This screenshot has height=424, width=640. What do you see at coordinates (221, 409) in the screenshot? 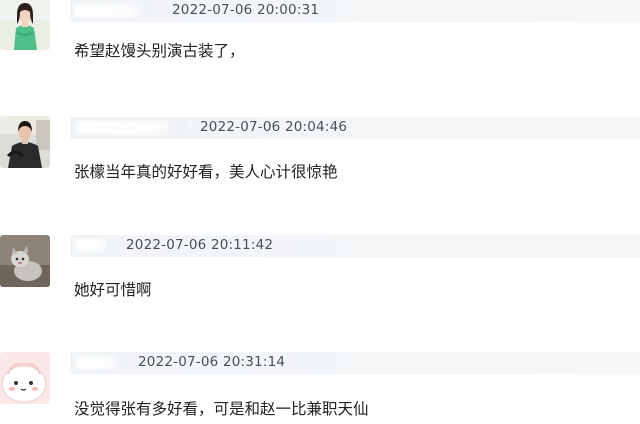
I see `comment-text: 没觉得张有多好看，可是和赵一比兼职天仙` at bounding box center [221, 409].